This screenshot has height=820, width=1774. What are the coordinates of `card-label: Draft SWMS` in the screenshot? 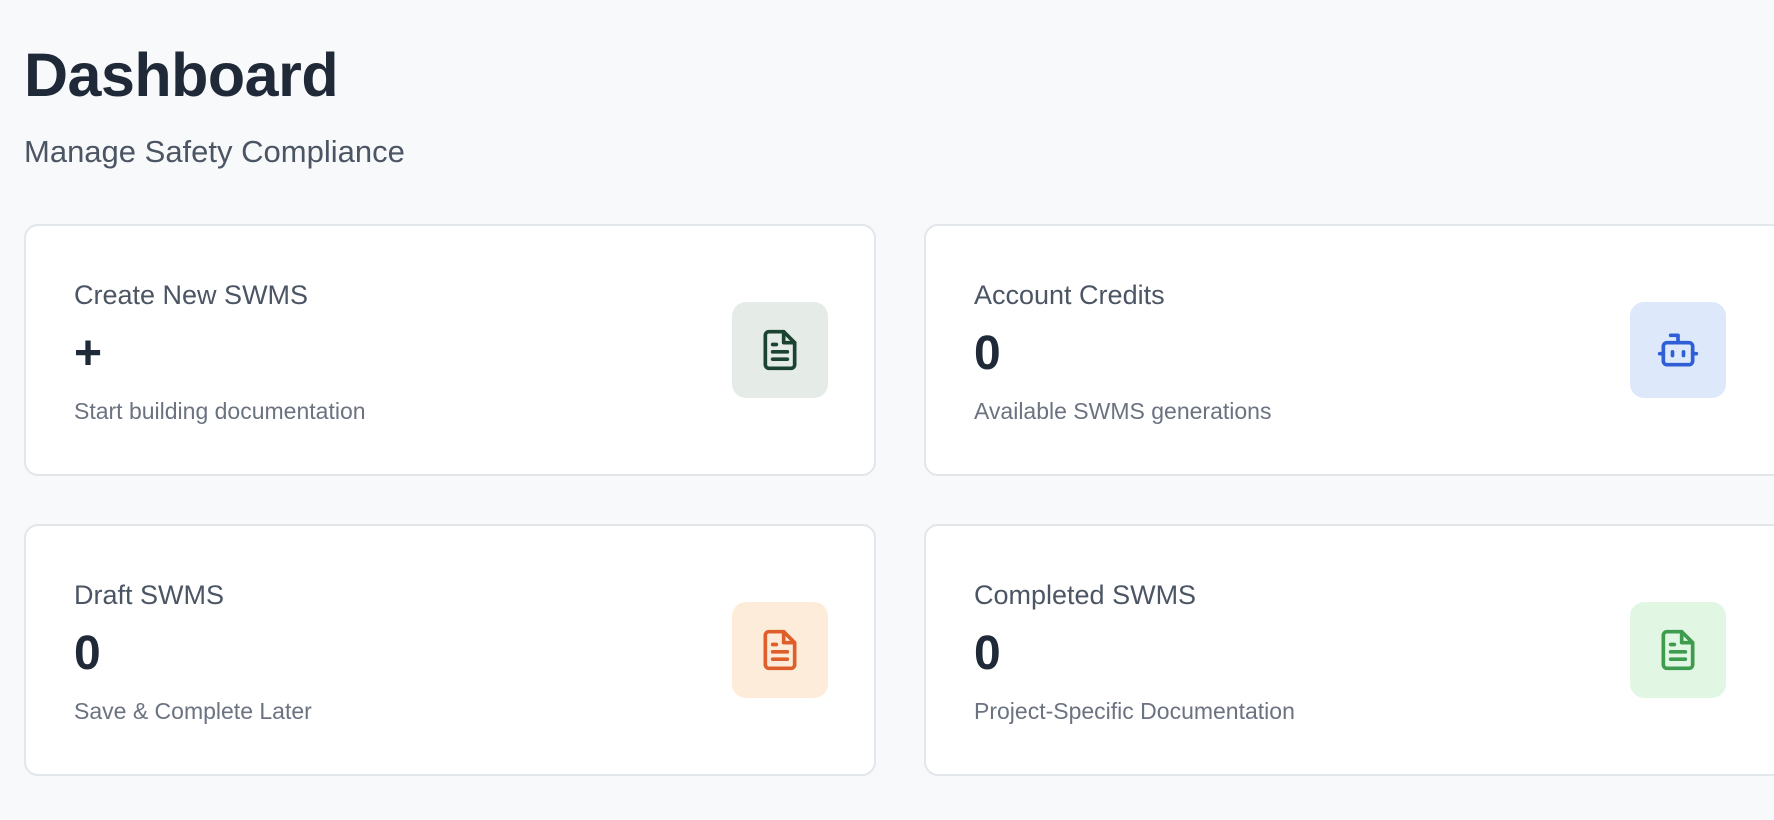 It's located at (149, 595).